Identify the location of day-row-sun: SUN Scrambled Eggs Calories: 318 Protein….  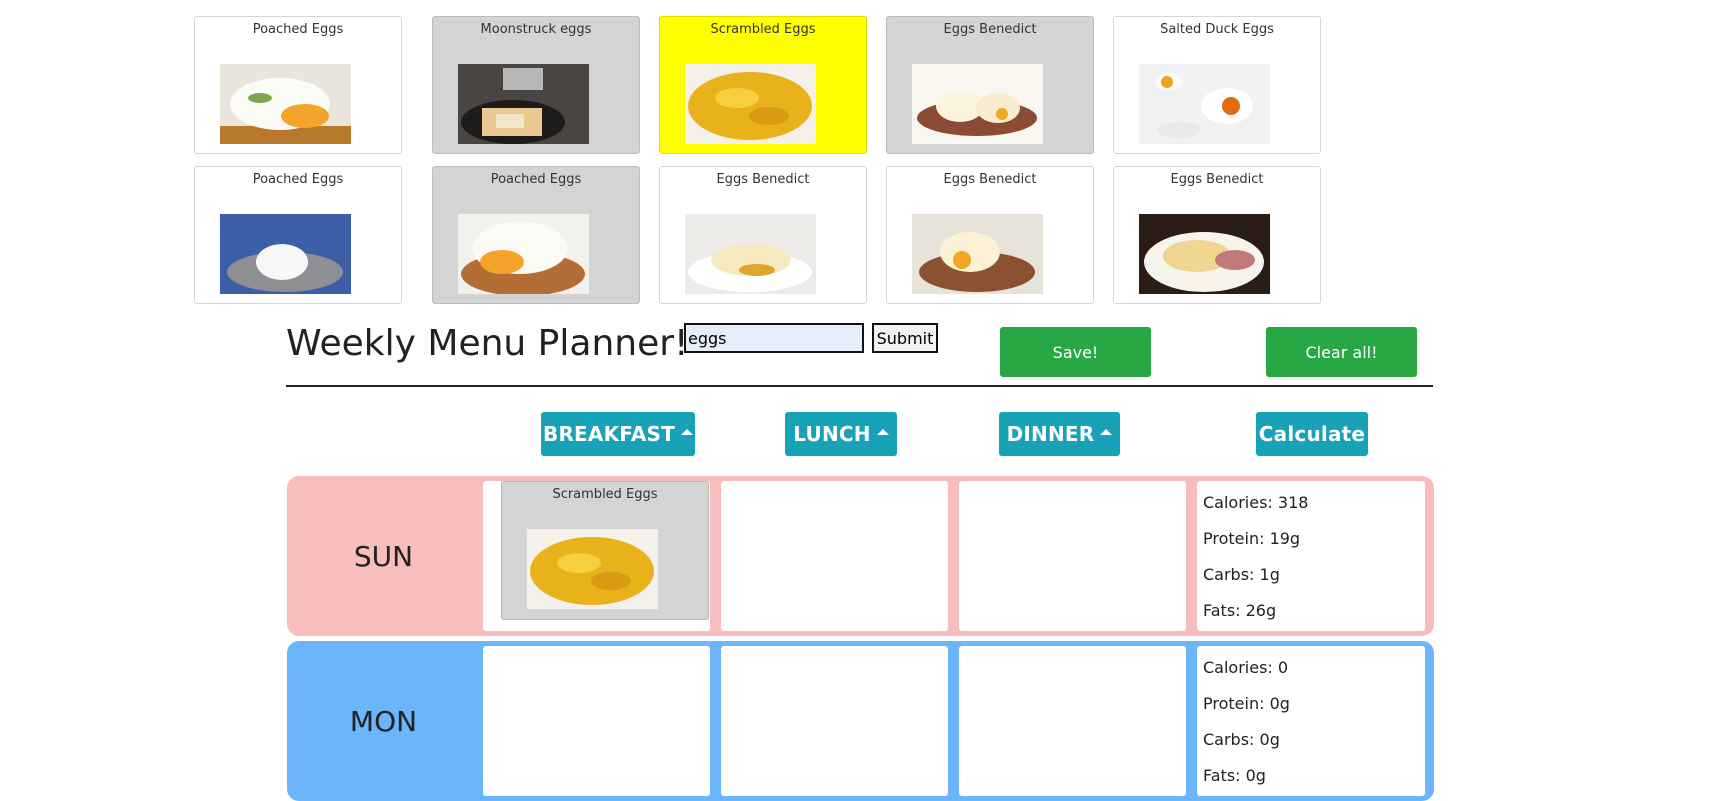
(860, 556).